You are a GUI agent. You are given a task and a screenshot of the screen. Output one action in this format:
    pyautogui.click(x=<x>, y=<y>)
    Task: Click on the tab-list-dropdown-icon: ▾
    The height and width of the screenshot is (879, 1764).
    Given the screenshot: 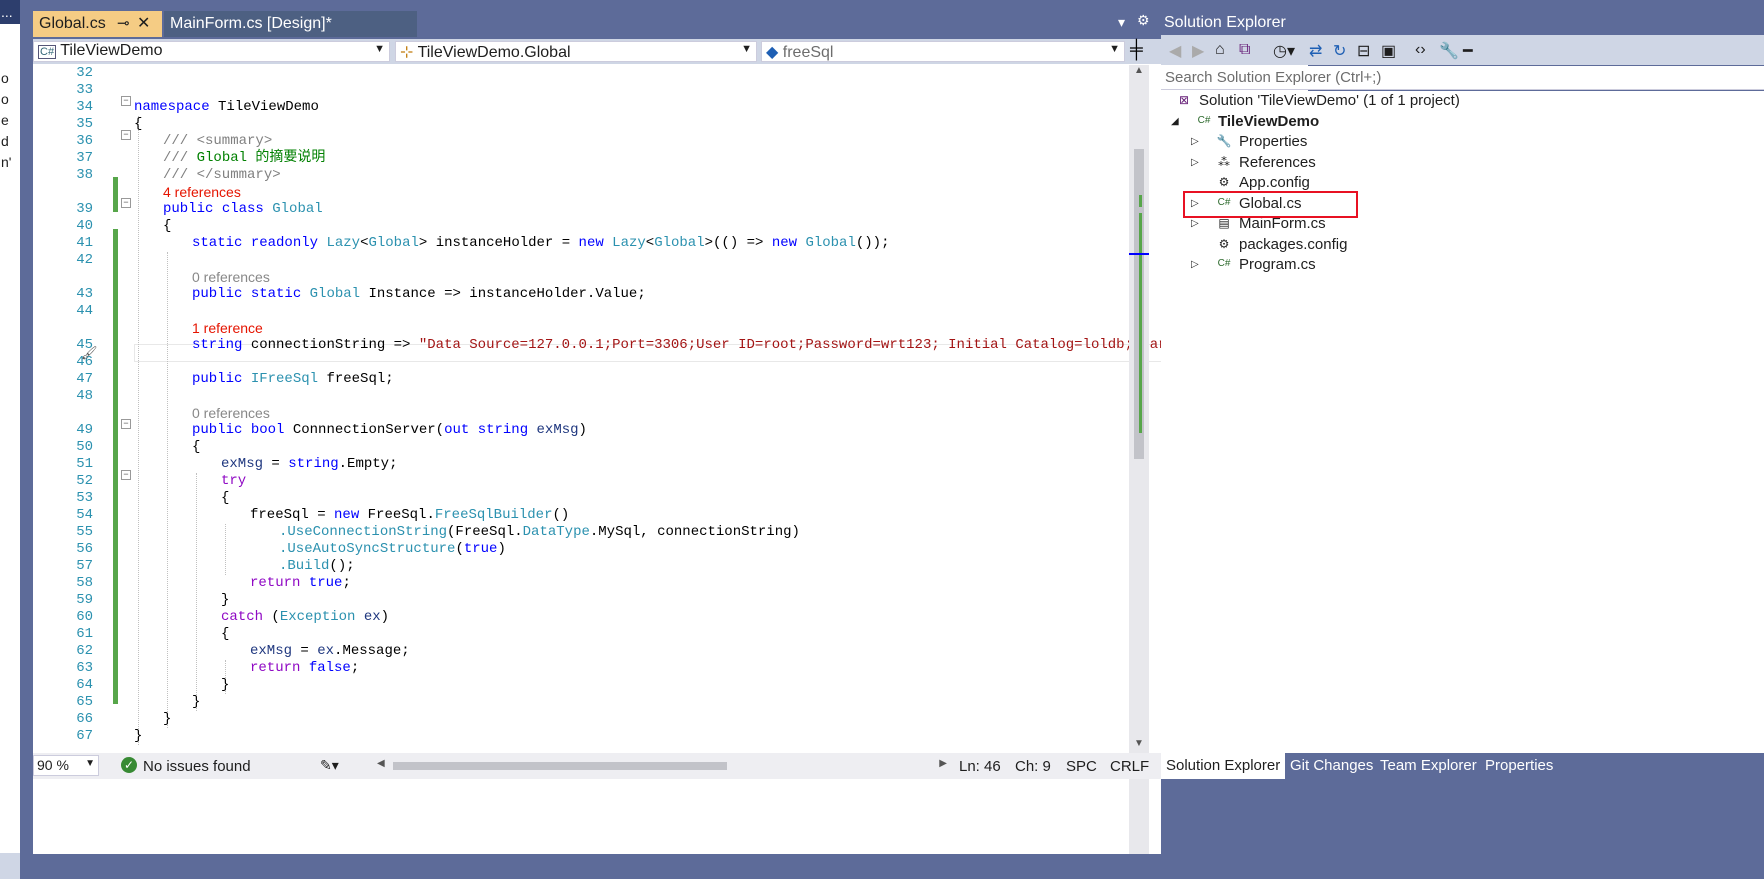 What is the action you would take?
    pyautogui.click(x=1121, y=22)
    